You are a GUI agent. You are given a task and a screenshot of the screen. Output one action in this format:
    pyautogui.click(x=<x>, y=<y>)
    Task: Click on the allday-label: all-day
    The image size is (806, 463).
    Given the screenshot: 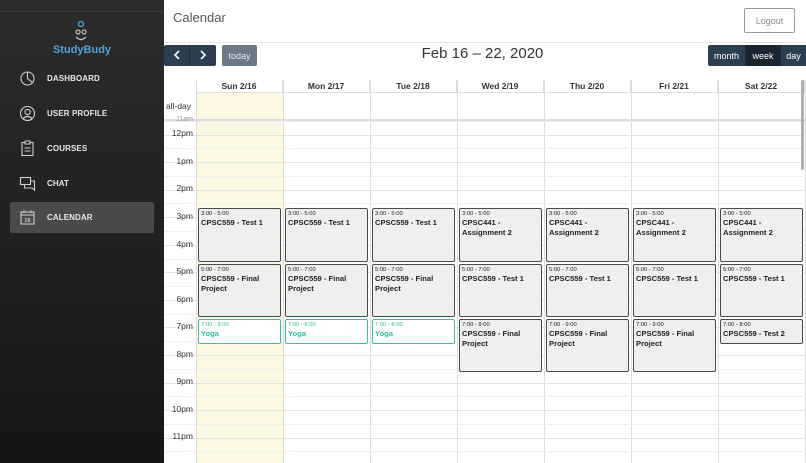 What is the action you would take?
    pyautogui.click(x=179, y=106)
    